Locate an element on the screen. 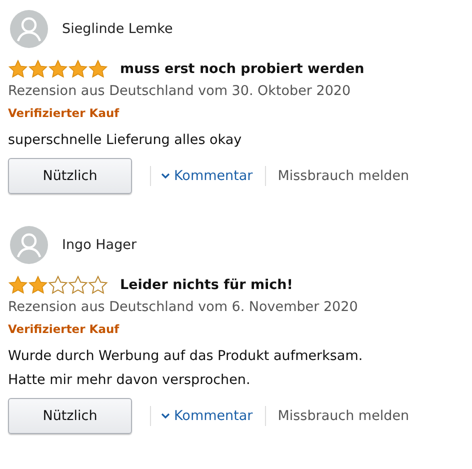  review-date: Rezension aus Deutschland vom 6. November 2020 is located at coordinates (183, 307).